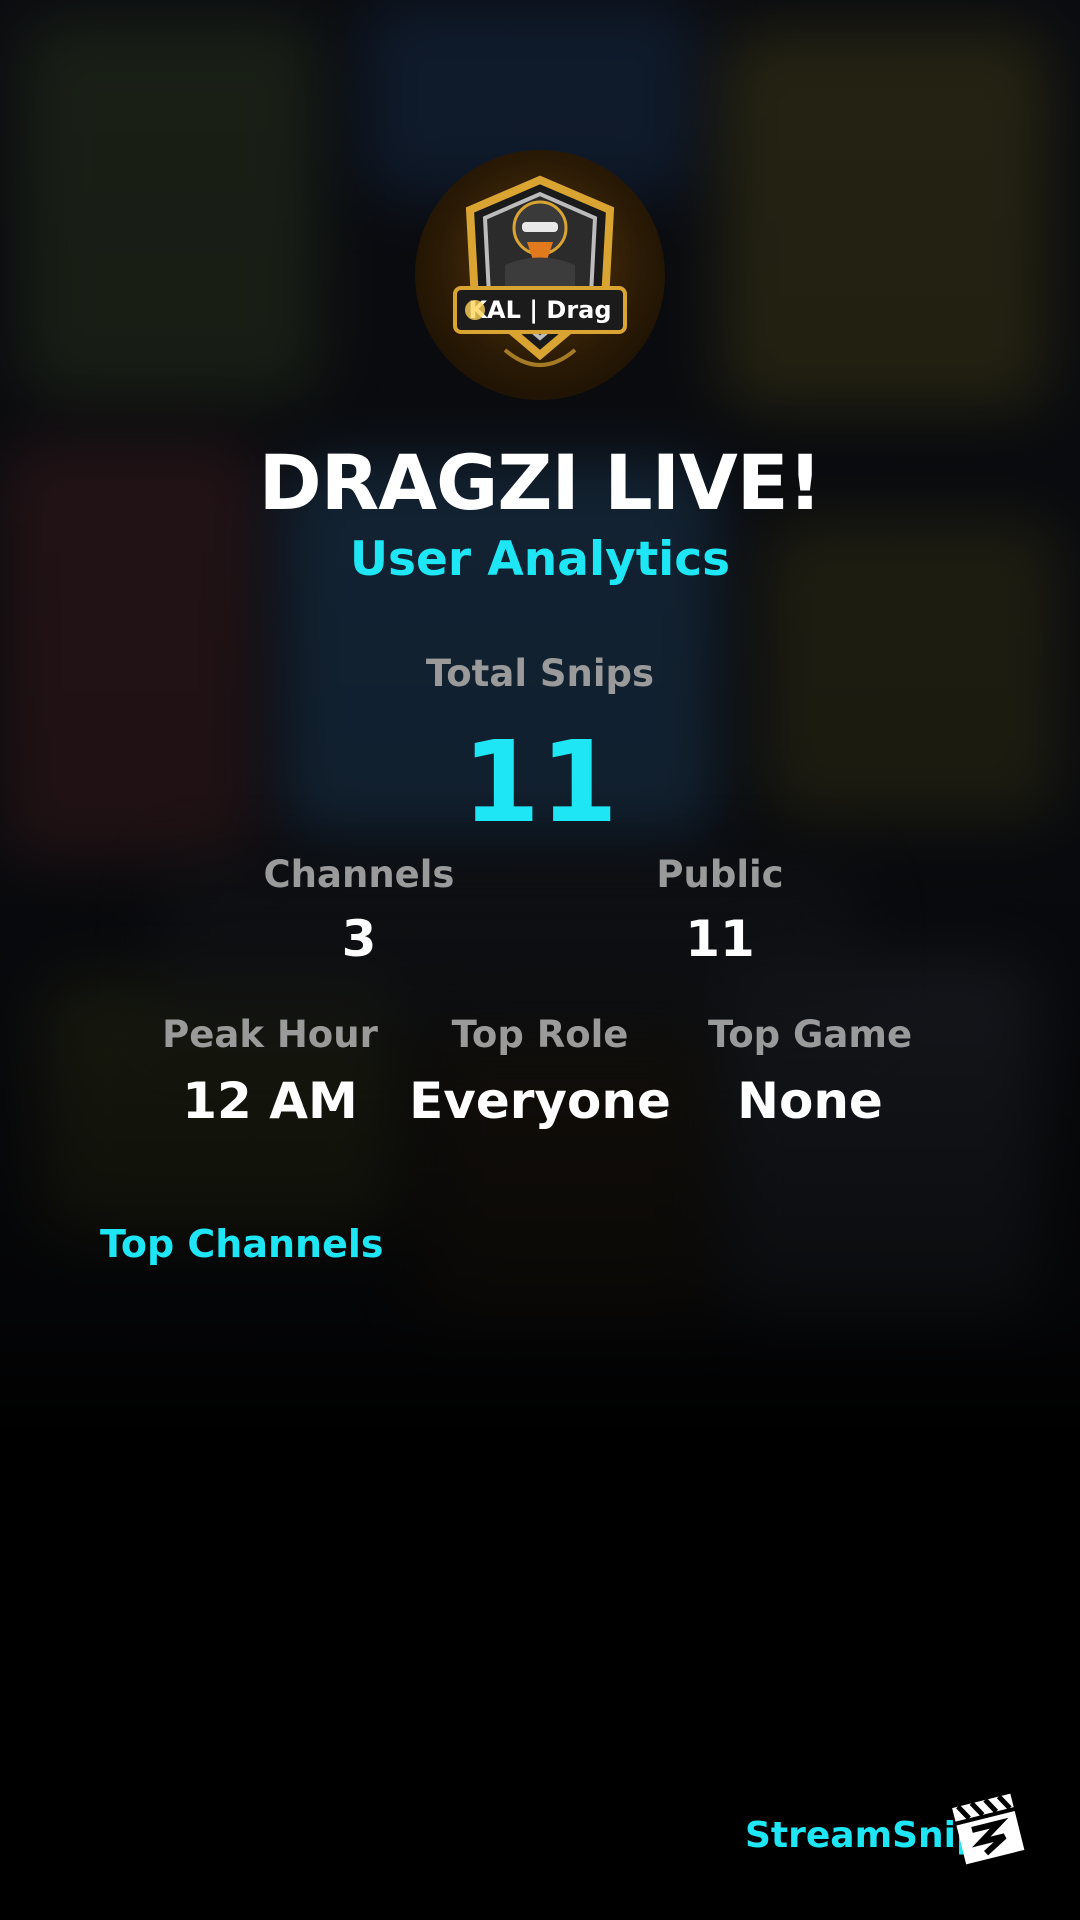 The height and width of the screenshot is (1920, 1080). Describe the element at coordinates (720, 939) in the screenshot. I see `public-value: 11` at that location.